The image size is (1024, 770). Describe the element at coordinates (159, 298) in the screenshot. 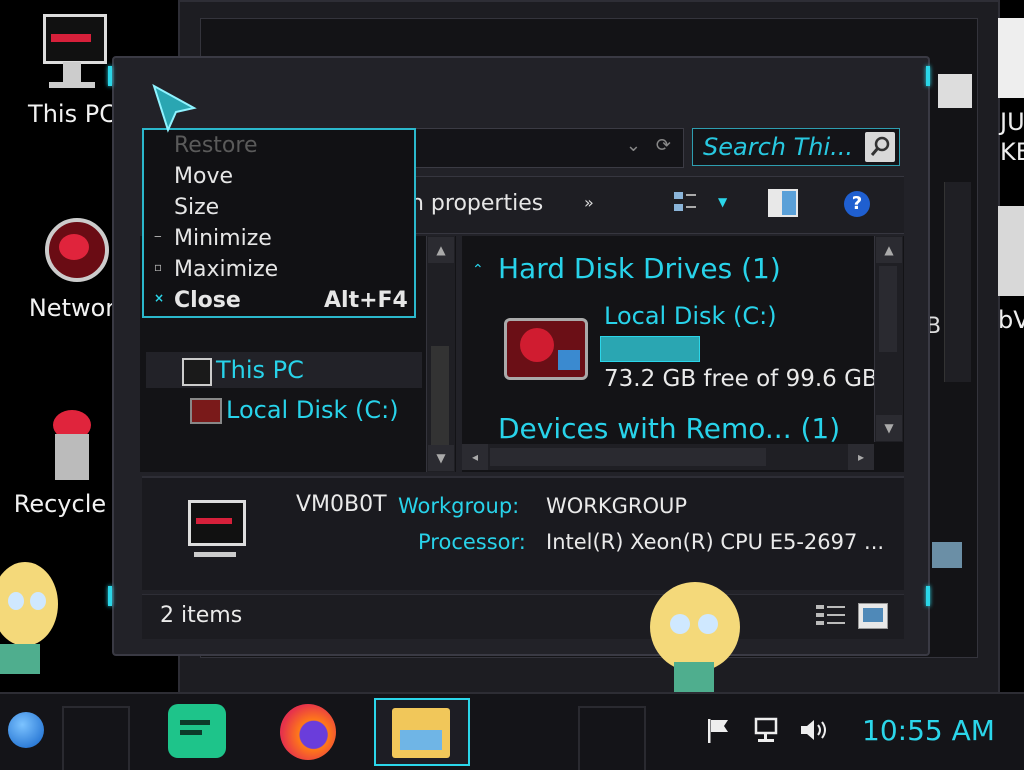

I see `close-icon: ×` at that location.